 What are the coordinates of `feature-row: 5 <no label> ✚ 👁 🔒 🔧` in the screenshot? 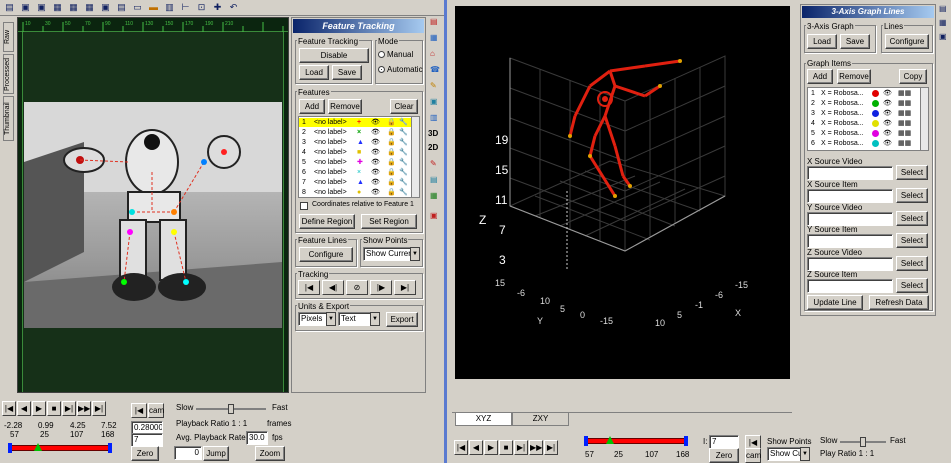 It's located at (359, 162).